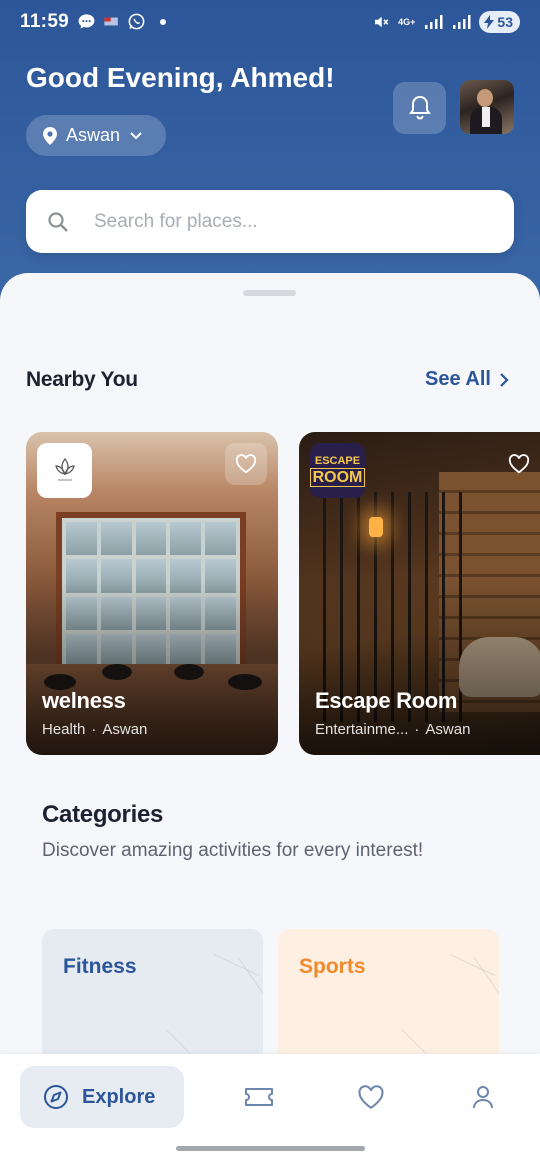  I want to click on signal-icon, so click(434, 22).